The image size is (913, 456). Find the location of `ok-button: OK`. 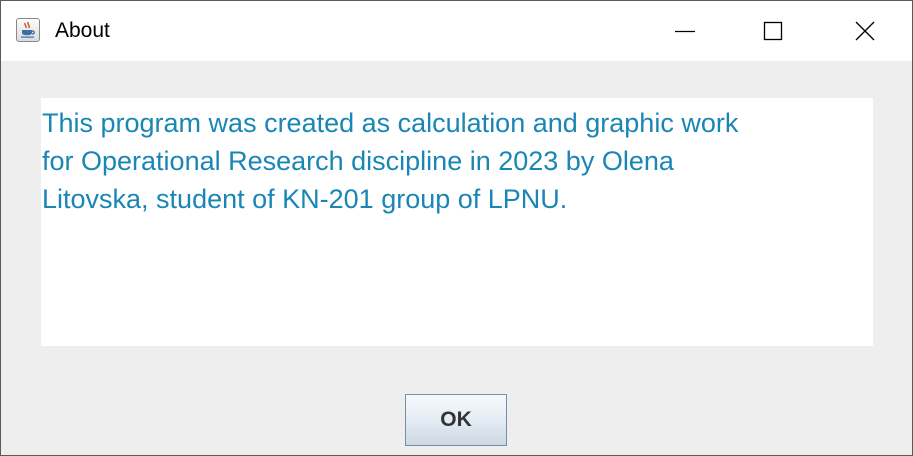

ok-button: OK is located at coordinates (456, 420).